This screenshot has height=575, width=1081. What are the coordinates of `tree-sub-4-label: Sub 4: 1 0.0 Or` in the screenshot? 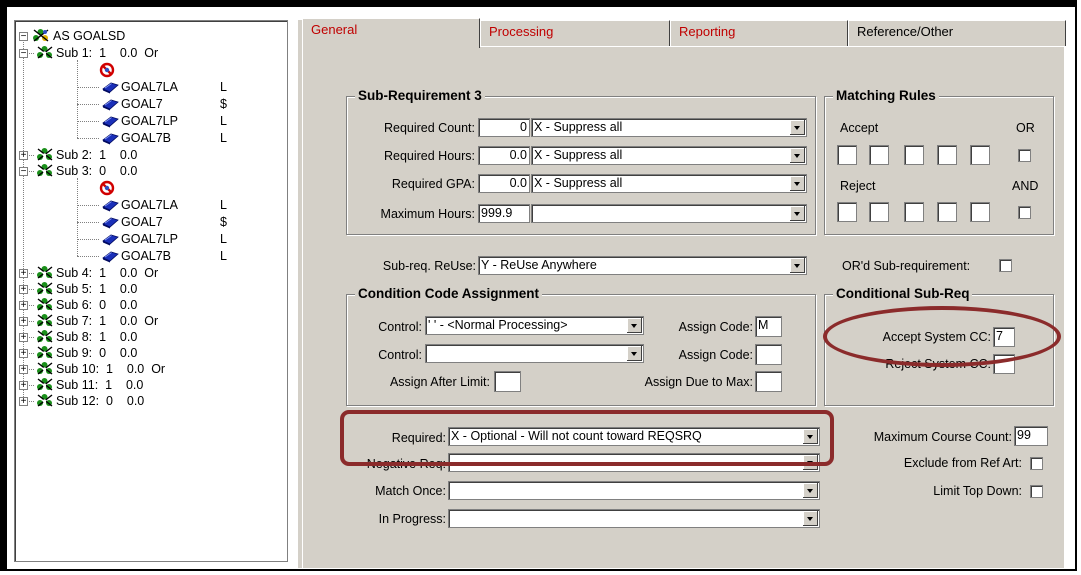 It's located at (107, 273).